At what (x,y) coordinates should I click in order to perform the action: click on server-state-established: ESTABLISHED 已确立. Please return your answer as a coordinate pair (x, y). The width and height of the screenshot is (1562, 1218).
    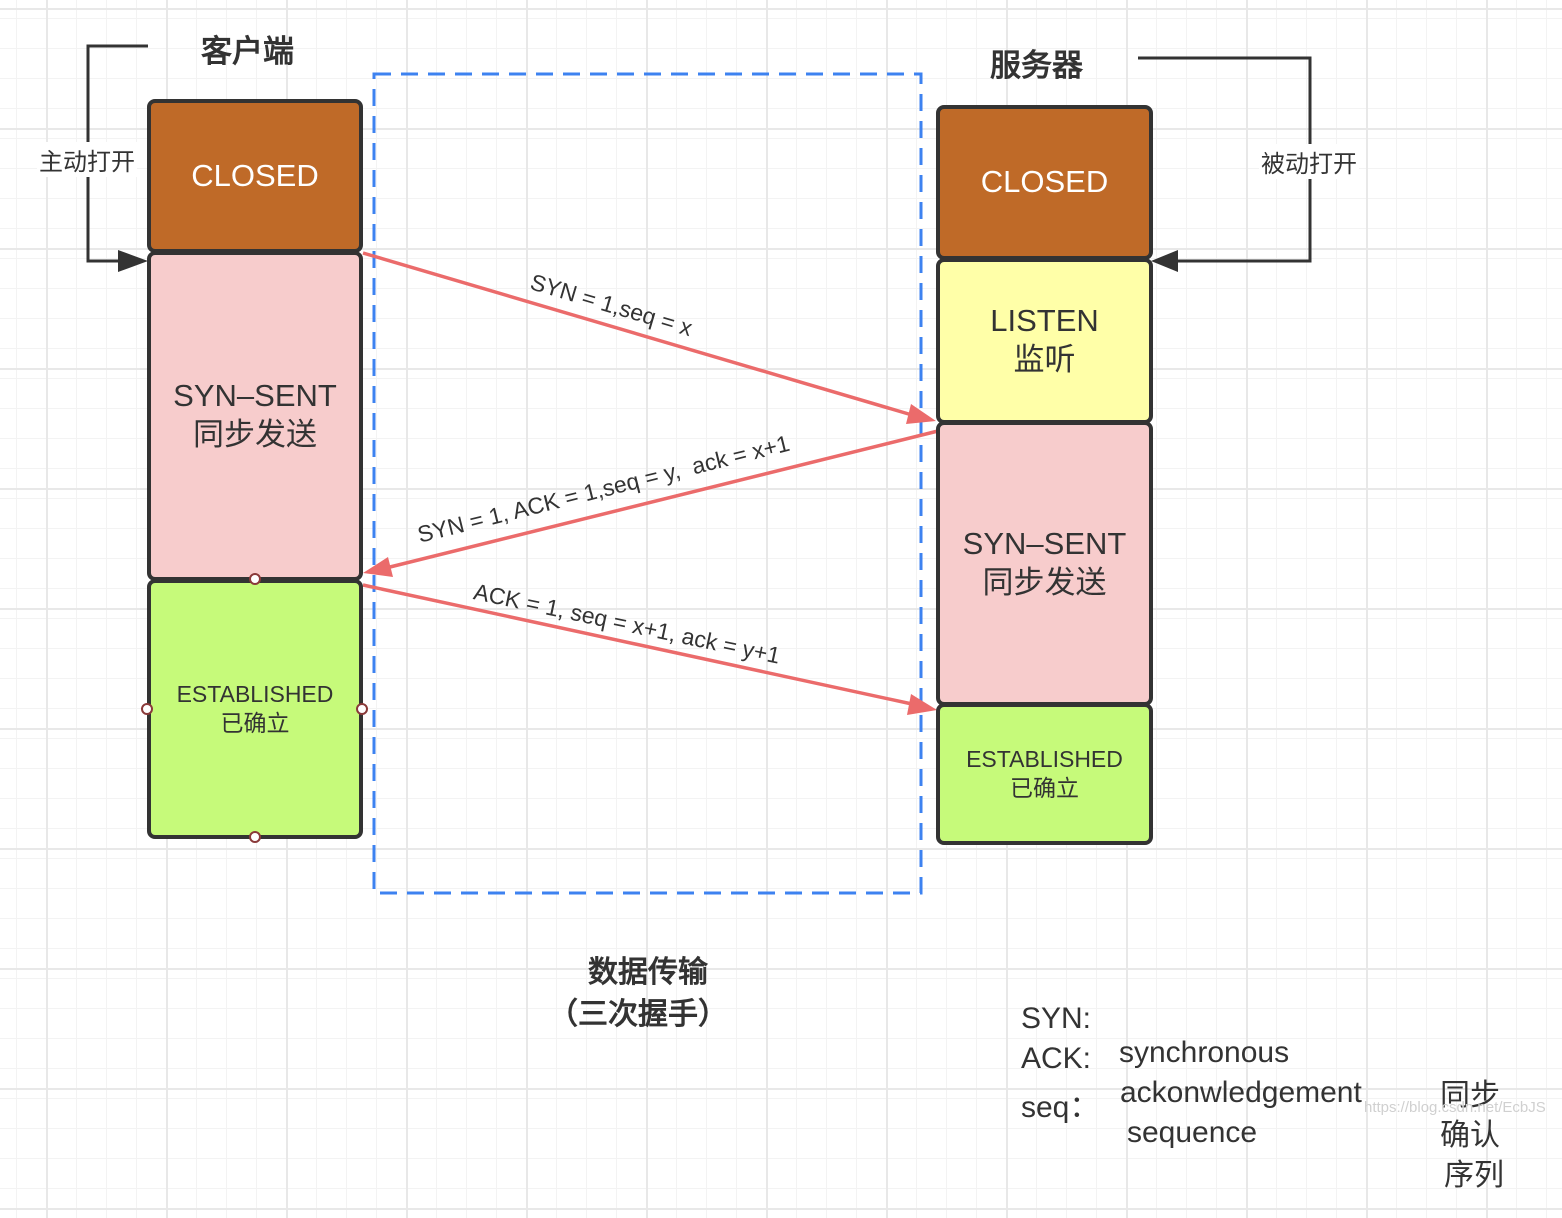
    Looking at the image, I should click on (1044, 774).